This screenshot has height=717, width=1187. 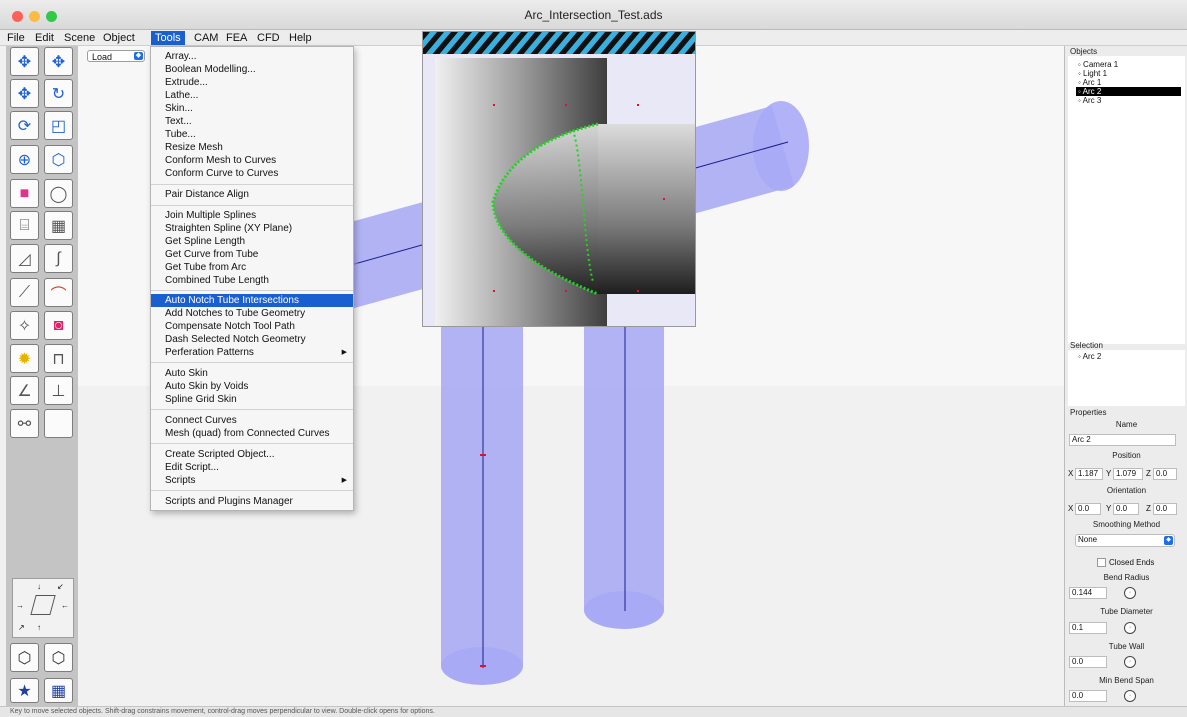 What do you see at coordinates (1122, 440) in the screenshot?
I see `name-field: Arc 2` at bounding box center [1122, 440].